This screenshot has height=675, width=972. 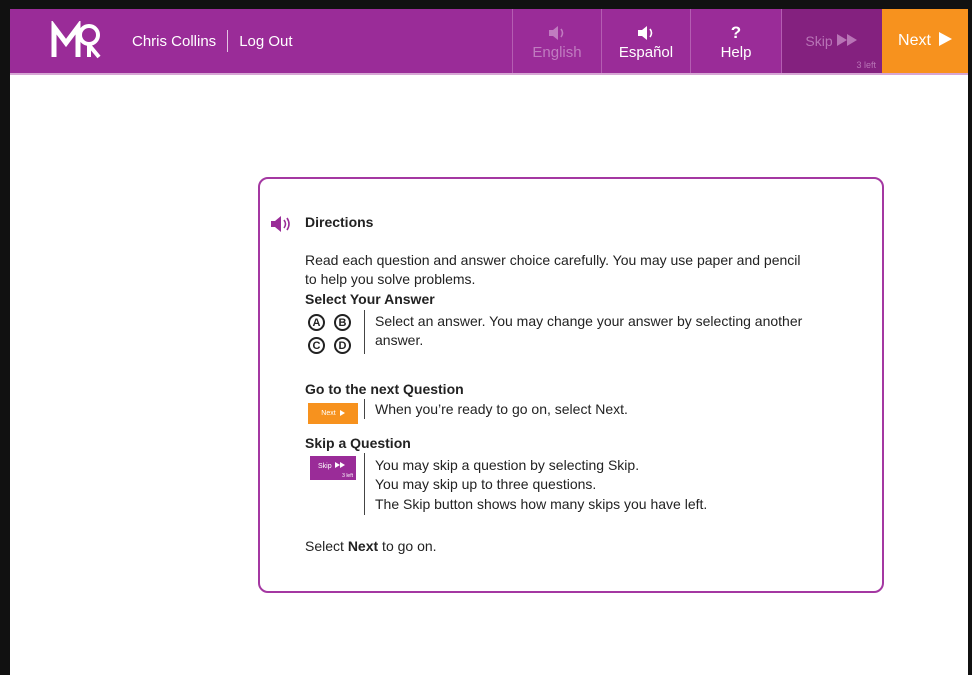 I want to click on user-name: Chris Collins, so click(x=174, y=41).